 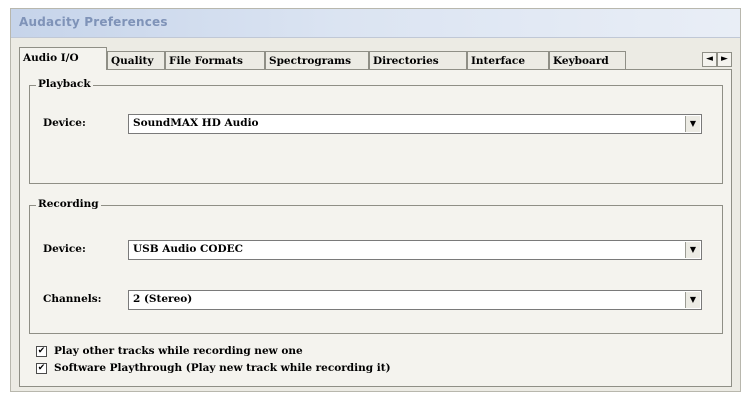 What do you see at coordinates (64, 249) in the screenshot?
I see `recording-device-label: Device:` at bounding box center [64, 249].